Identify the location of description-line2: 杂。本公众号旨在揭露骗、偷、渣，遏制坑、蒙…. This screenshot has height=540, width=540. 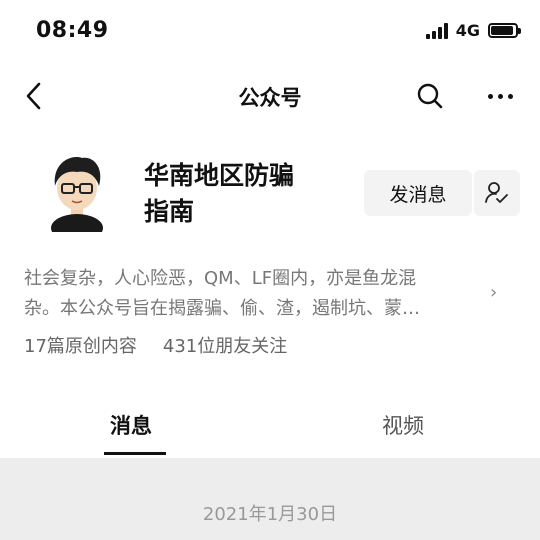
(222, 308).